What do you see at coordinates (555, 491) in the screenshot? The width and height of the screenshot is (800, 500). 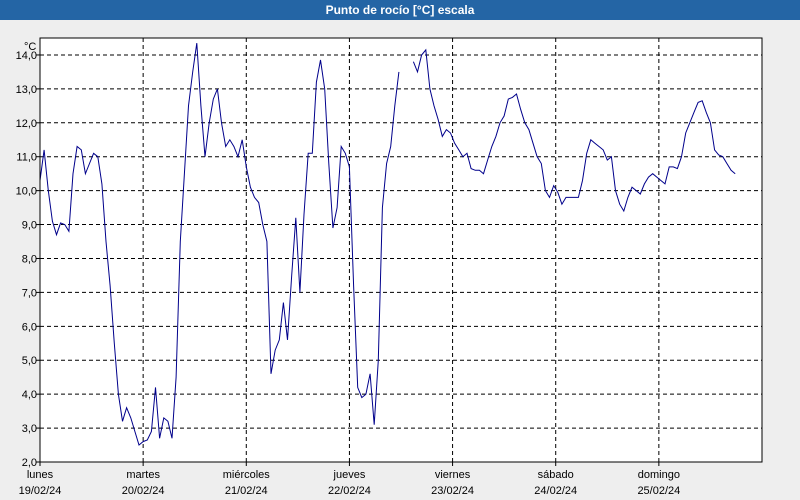 I see `x-tick-date-label: 24/02/24` at bounding box center [555, 491].